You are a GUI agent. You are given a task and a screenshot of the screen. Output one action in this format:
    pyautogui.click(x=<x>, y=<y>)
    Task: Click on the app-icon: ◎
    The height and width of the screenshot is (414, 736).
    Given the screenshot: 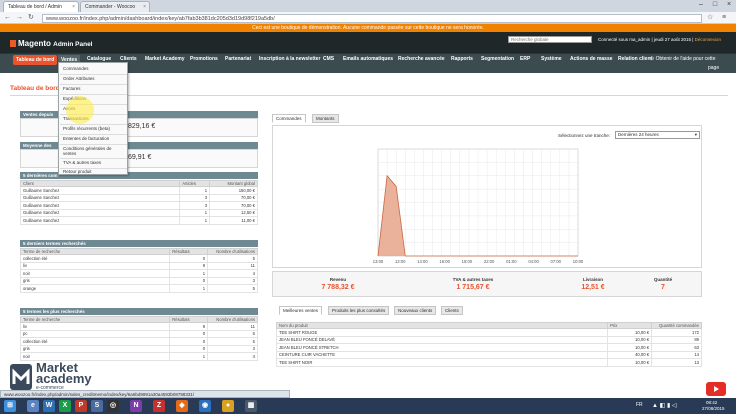 What is the action you would take?
    pyautogui.click(x=113, y=406)
    